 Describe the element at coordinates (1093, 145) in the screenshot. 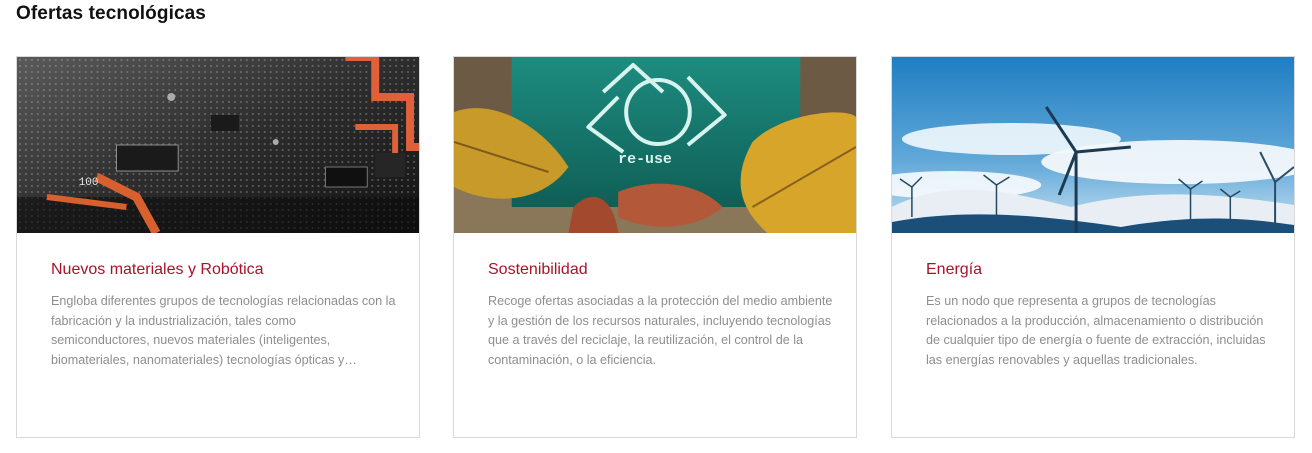

I see `wind-turbines-image` at that location.